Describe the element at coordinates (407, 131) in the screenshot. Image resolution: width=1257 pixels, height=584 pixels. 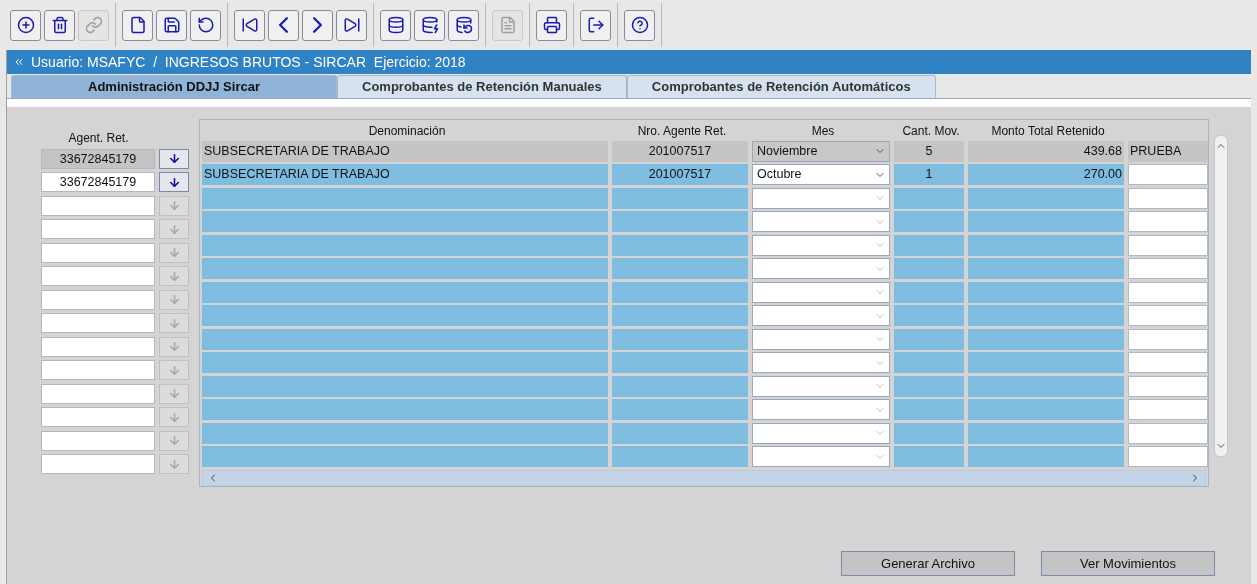
I see `column-header: Denominación` at that location.